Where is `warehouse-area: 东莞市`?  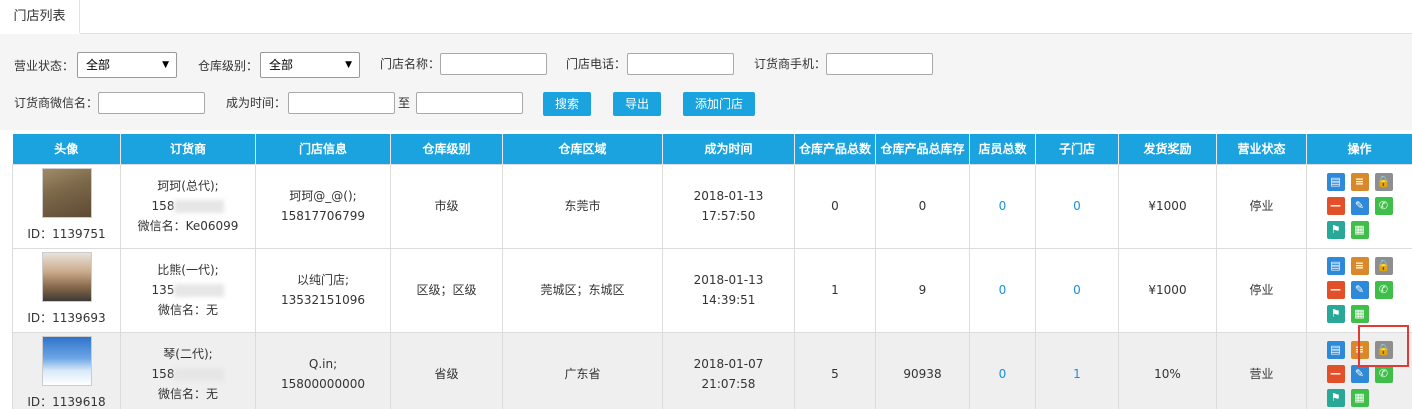 warehouse-area: 东莞市 is located at coordinates (582, 206).